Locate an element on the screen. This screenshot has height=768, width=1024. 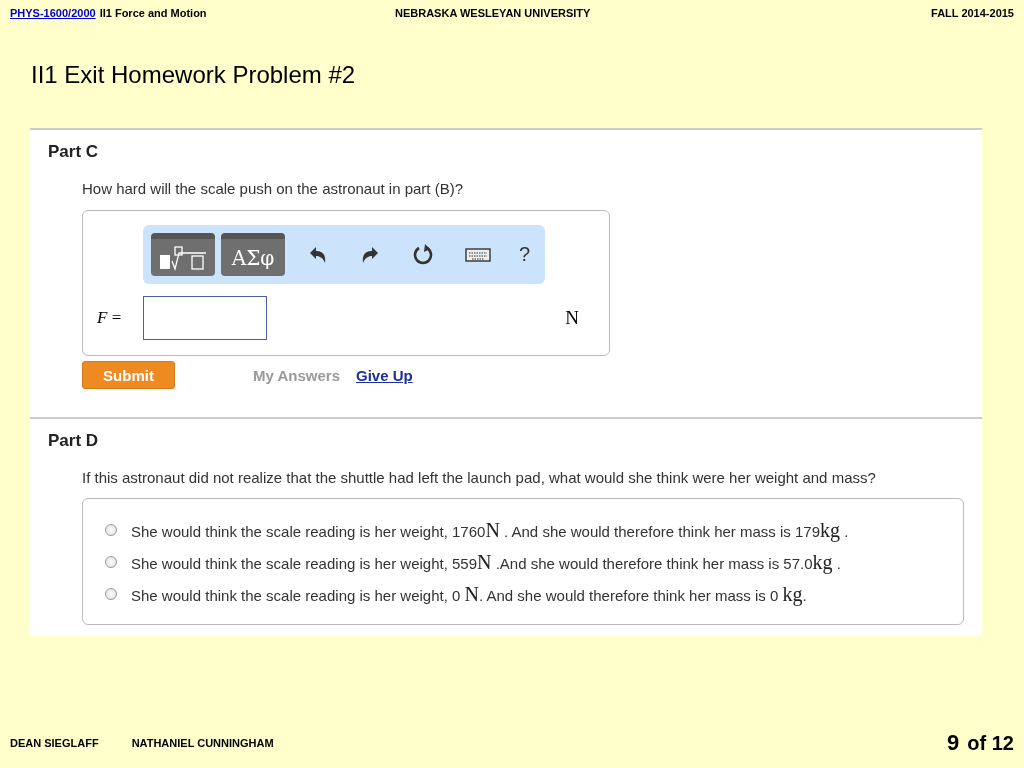
answer-input is located at coordinates (205, 318).